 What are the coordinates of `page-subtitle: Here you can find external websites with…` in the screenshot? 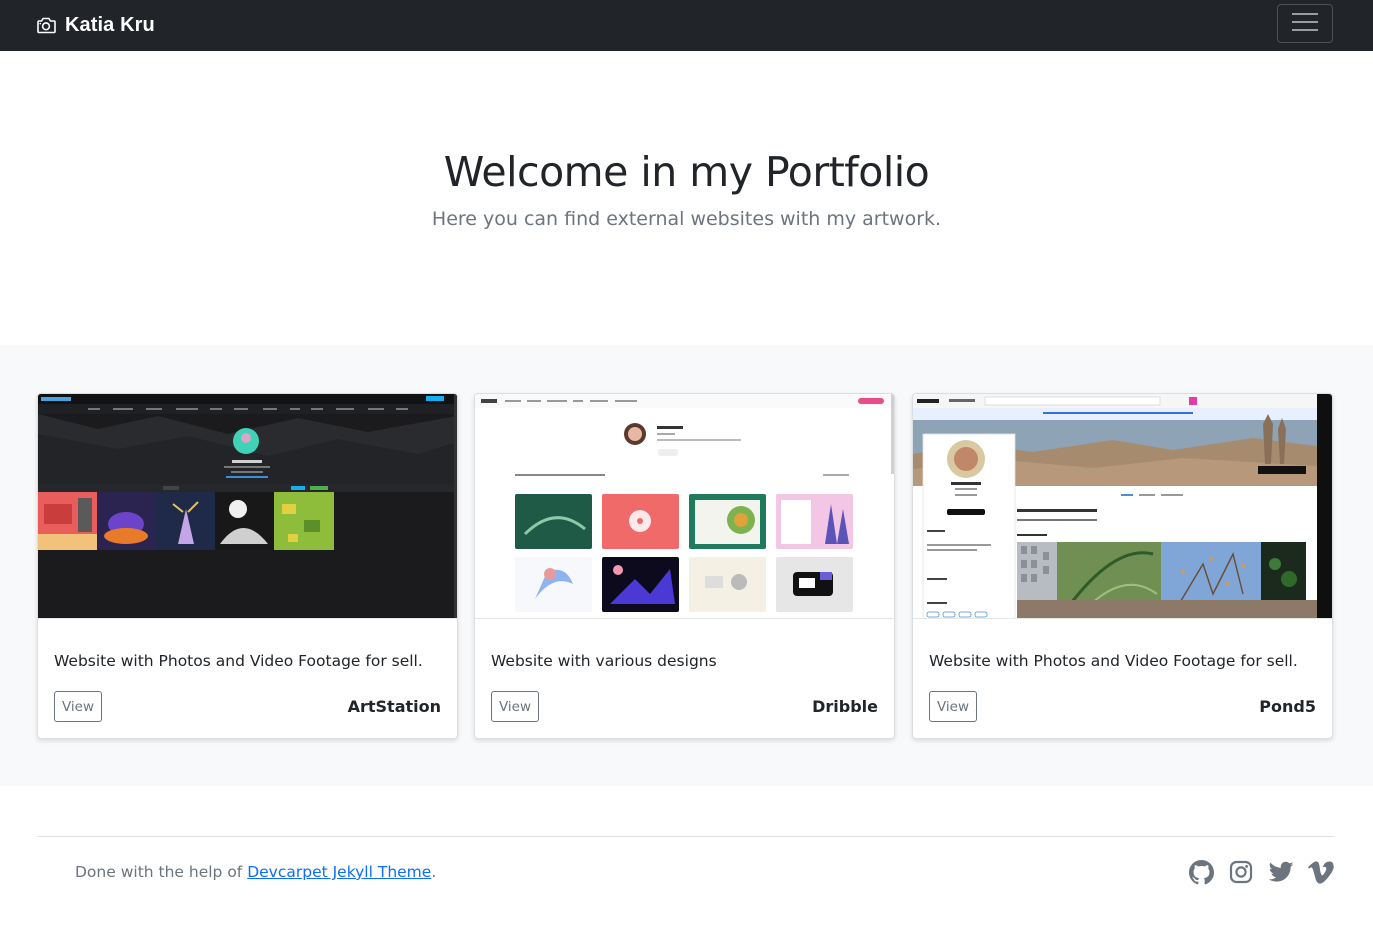 It's located at (686, 219).